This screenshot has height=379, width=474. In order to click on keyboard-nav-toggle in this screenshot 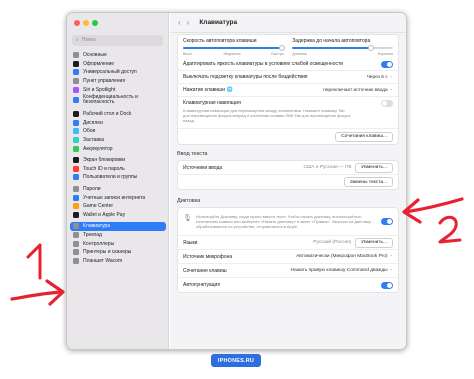, I will do `click(387, 103)`.